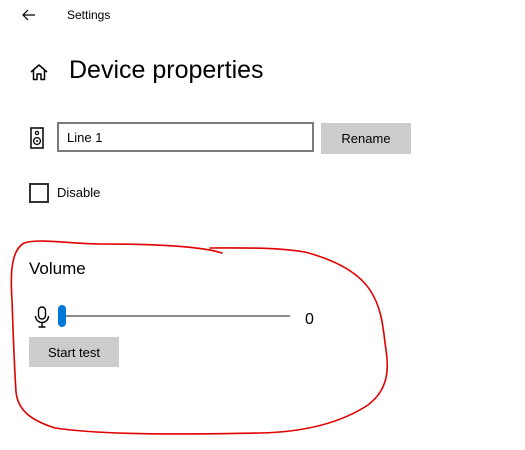  I want to click on disable-checkbox, so click(39, 193).